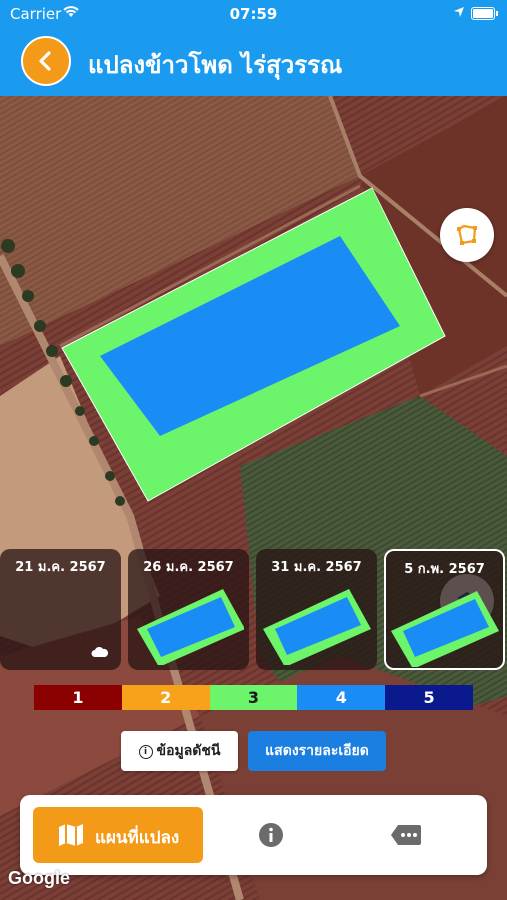  I want to click on tab-more, so click(406, 837).